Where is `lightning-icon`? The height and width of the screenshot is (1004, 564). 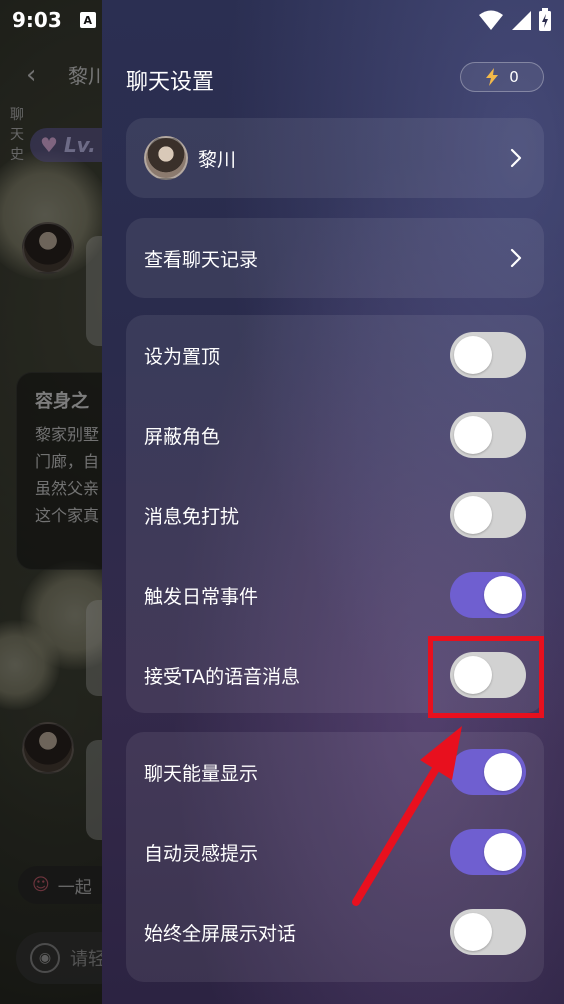 lightning-icon is located at coordinates (492, 77).